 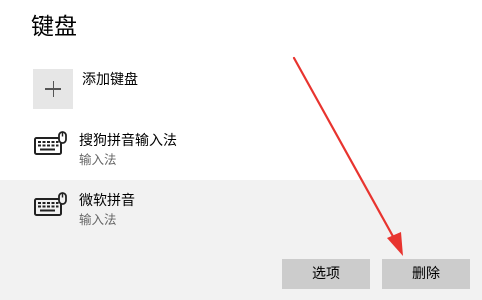 What do you see at coordinates (53, 89) in the screenshot?
I see `plus-icon` at bounding box center [53, 89].